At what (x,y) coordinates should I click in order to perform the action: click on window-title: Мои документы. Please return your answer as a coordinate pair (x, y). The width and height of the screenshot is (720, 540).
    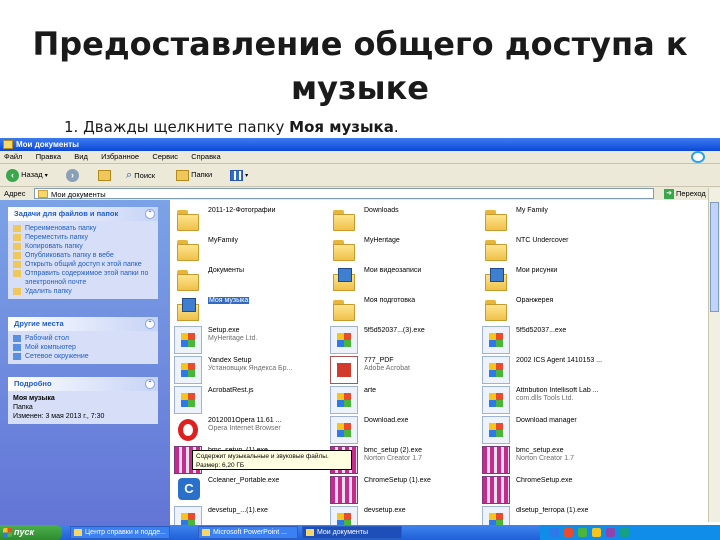
    Looking at the image, I should click on (47, 144).